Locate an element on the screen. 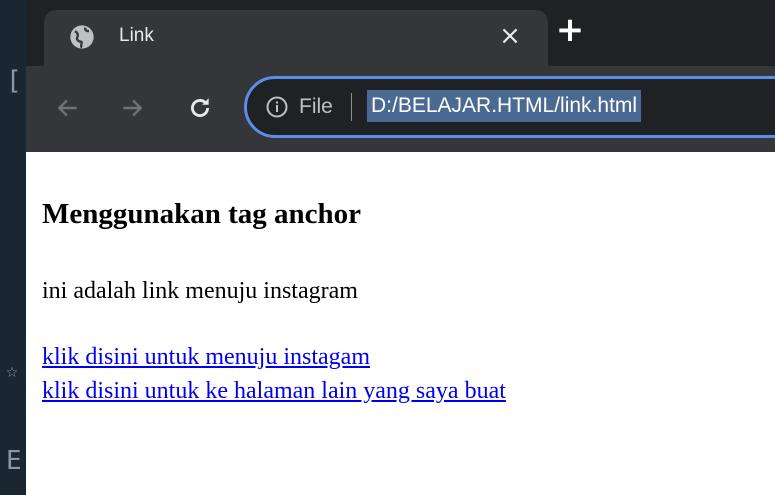 The image size is (775, 495). editor-fragment: E is located at coordinates (14, 461).